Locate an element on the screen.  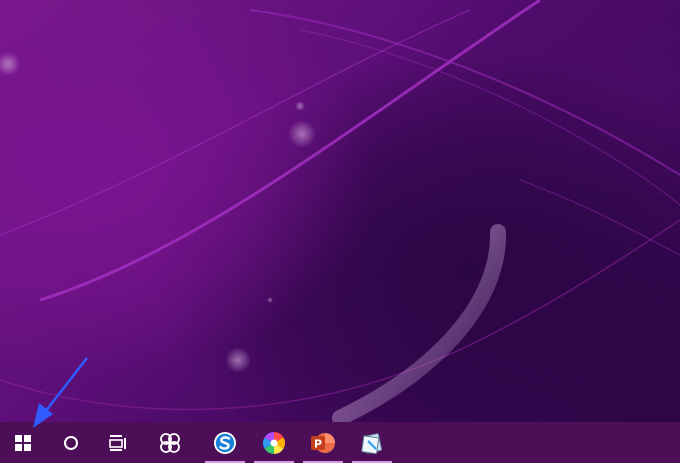
sogou-browser-button is located at coordinates (225, 442).